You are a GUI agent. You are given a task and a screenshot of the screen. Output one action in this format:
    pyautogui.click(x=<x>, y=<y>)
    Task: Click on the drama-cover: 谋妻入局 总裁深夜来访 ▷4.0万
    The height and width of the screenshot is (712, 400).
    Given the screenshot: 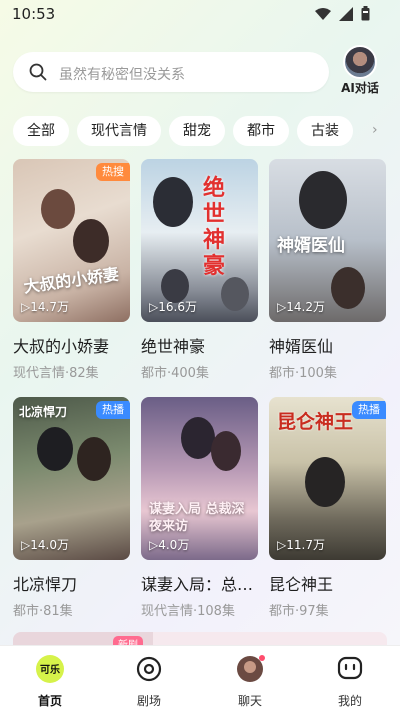 What is the action you would take?
    pyautogui.click(x=199, y=478)
    